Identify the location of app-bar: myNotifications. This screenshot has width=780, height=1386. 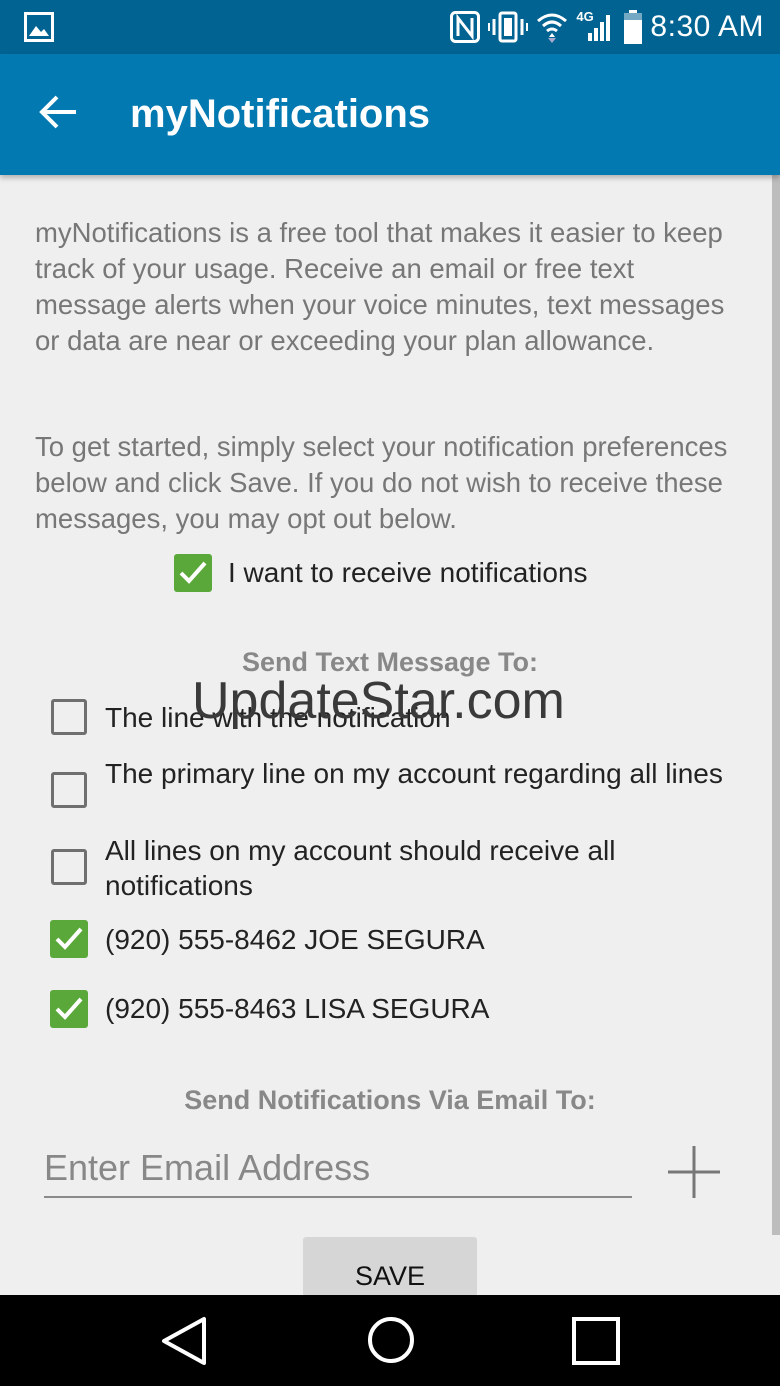
(390, 114).